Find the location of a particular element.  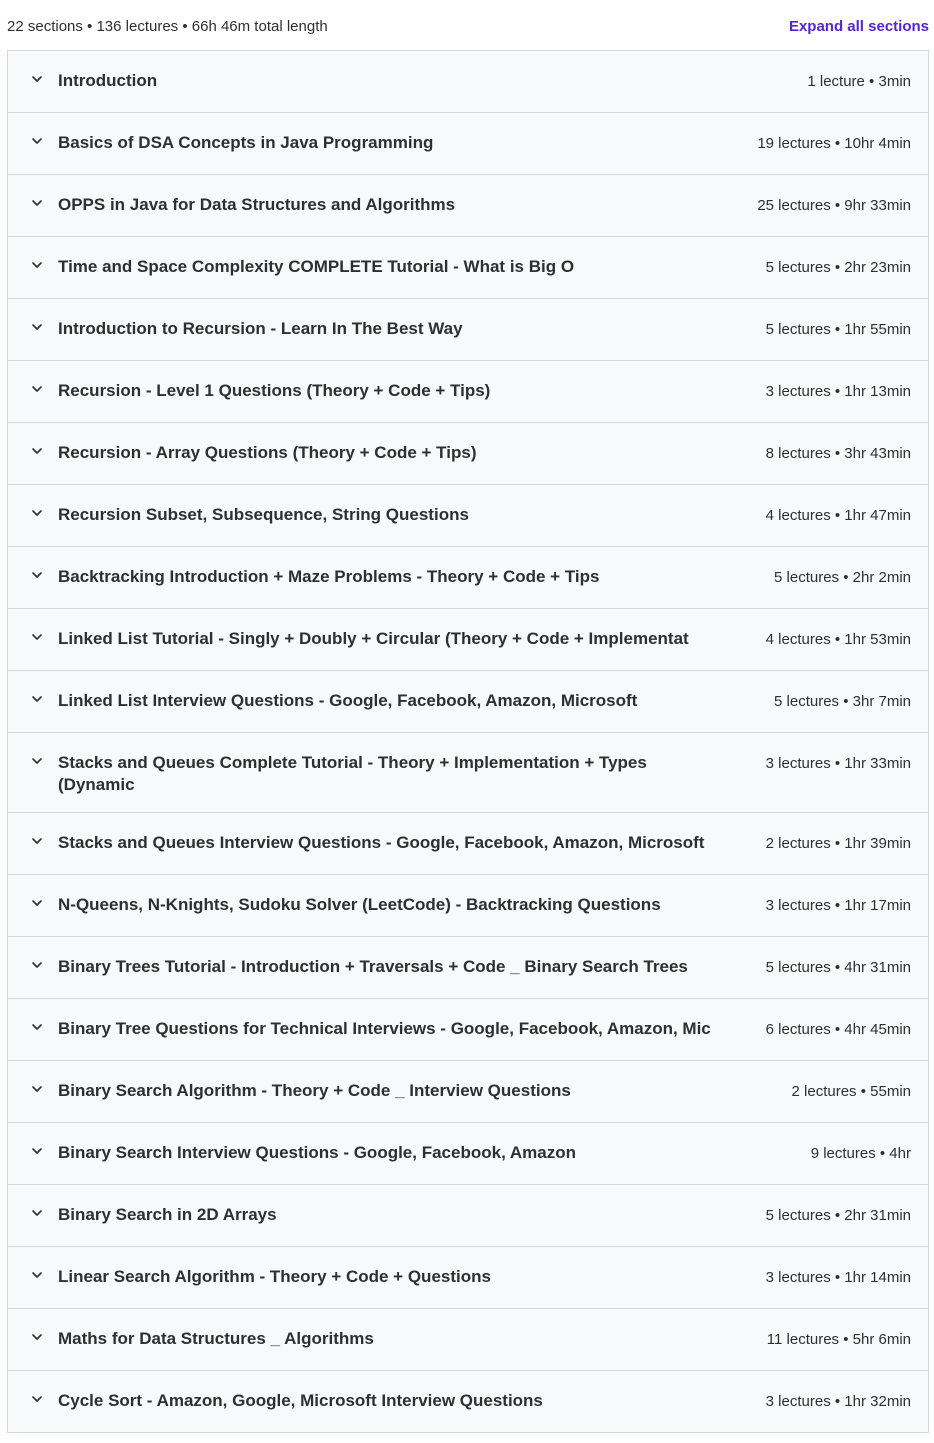

section-lecture-count: 5 lectures • 1hr 55min is located at coordinates (838, 329).